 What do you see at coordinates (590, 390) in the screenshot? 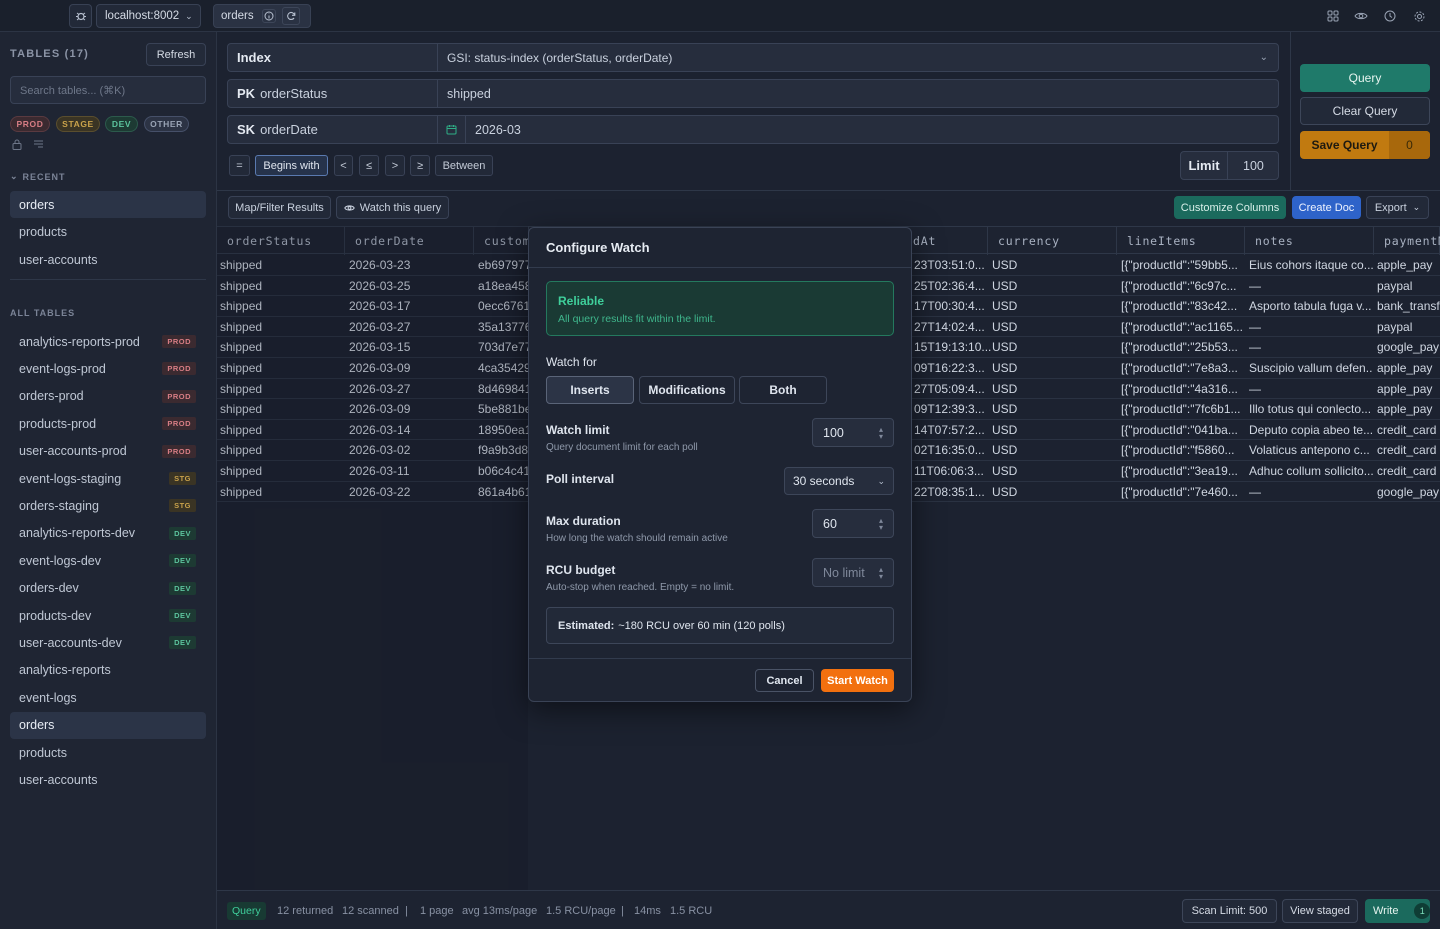
I see `inserts-option: Inserts` at bounding box center [590, 390].